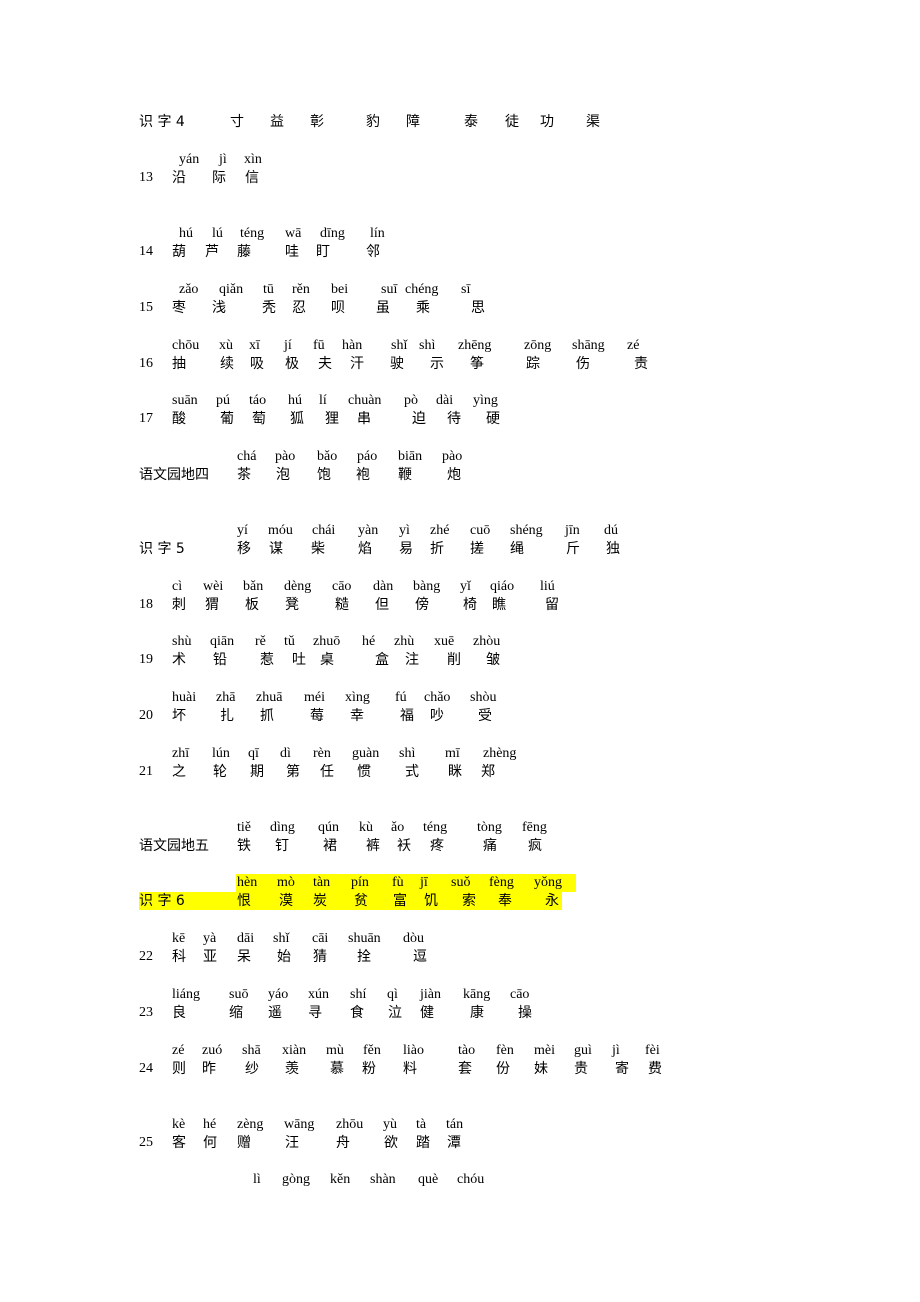 This screenshot has height=1302, width=920. What do you see at coordinates (179, 660) in the screenshot?
I see `character: 术` at bounding box center [179, 660].